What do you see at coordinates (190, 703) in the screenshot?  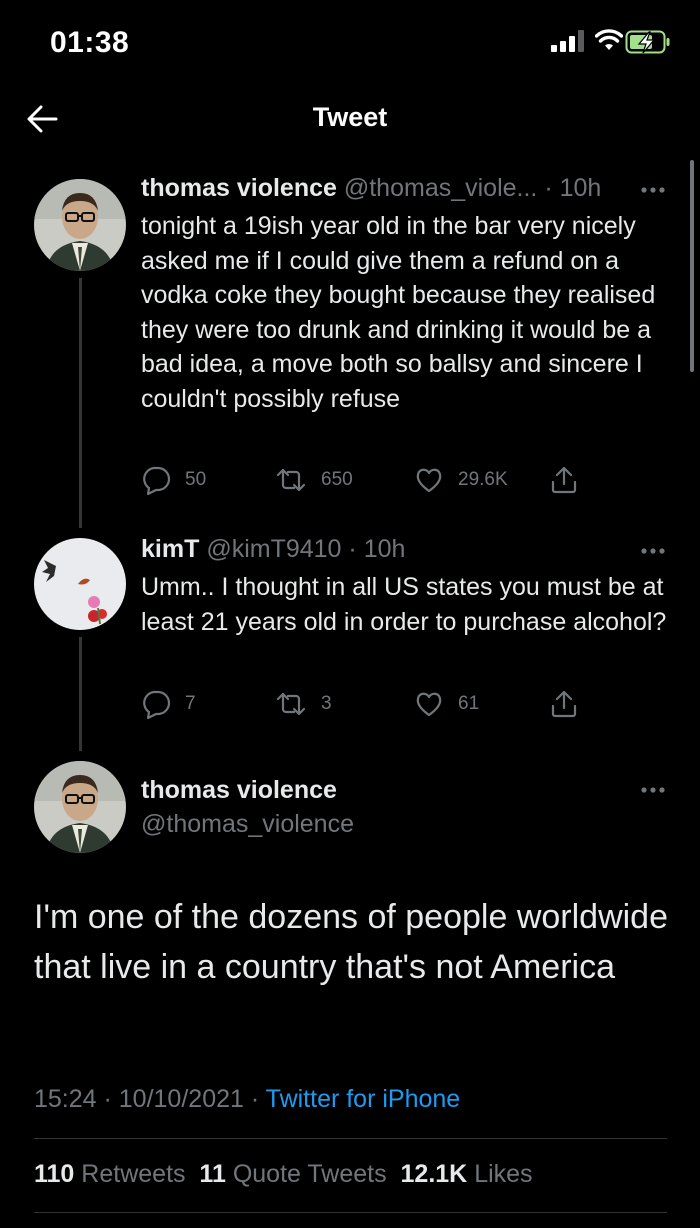 I see `tweet2-reply-count: 7` at bounding box center [190, 703].